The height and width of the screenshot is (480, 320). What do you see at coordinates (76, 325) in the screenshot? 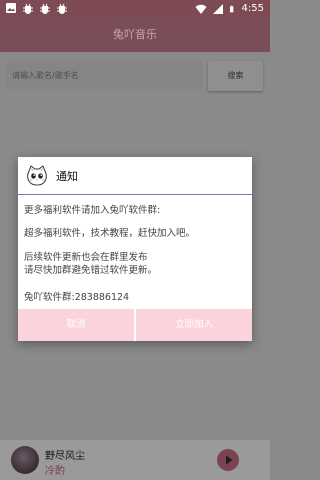
I see `cancel-button: 取消` at bounding box center [76, 325].